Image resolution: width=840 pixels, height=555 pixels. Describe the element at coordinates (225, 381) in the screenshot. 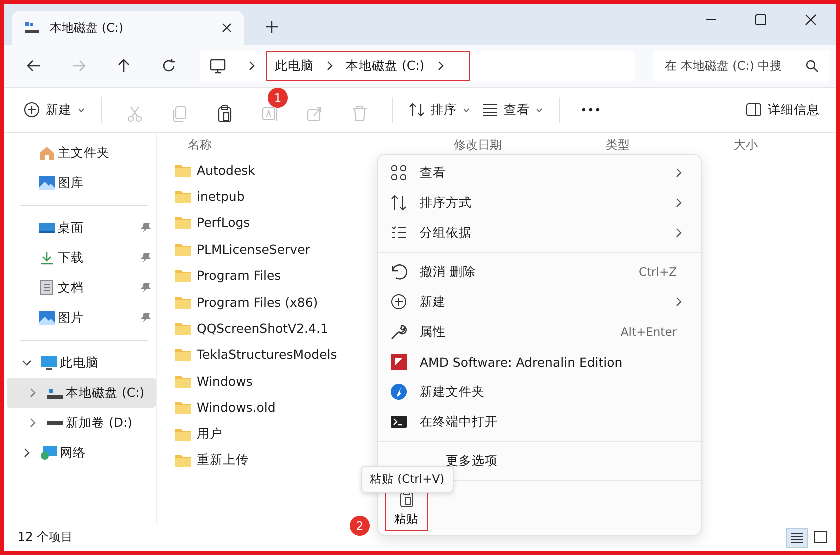

I see `file-name: Windows` at that location.